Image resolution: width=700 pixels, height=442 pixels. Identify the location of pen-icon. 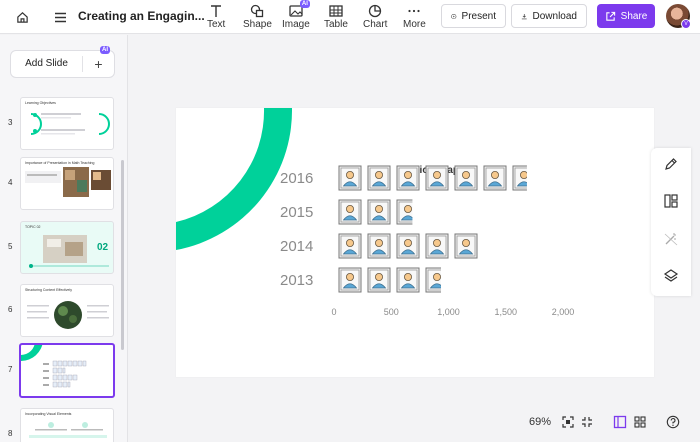
(671, 164).